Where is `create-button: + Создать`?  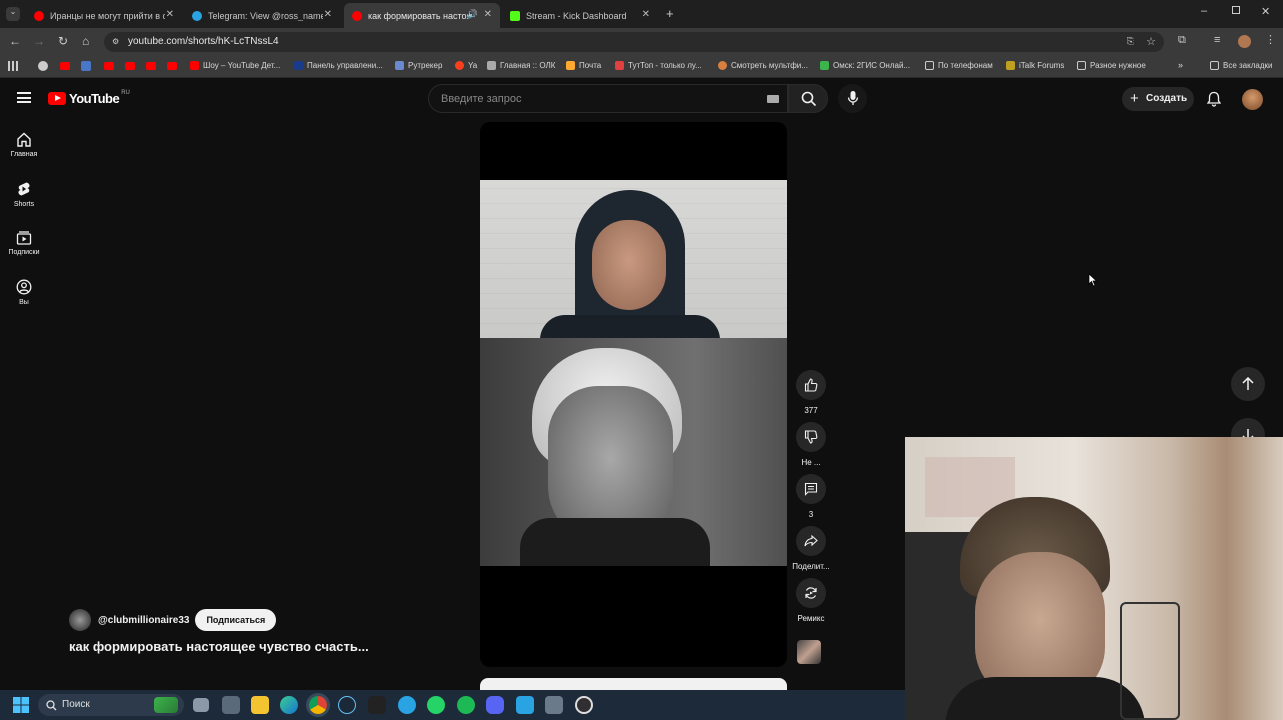 create-button: + Создать is located at coordinates (1158, 99).